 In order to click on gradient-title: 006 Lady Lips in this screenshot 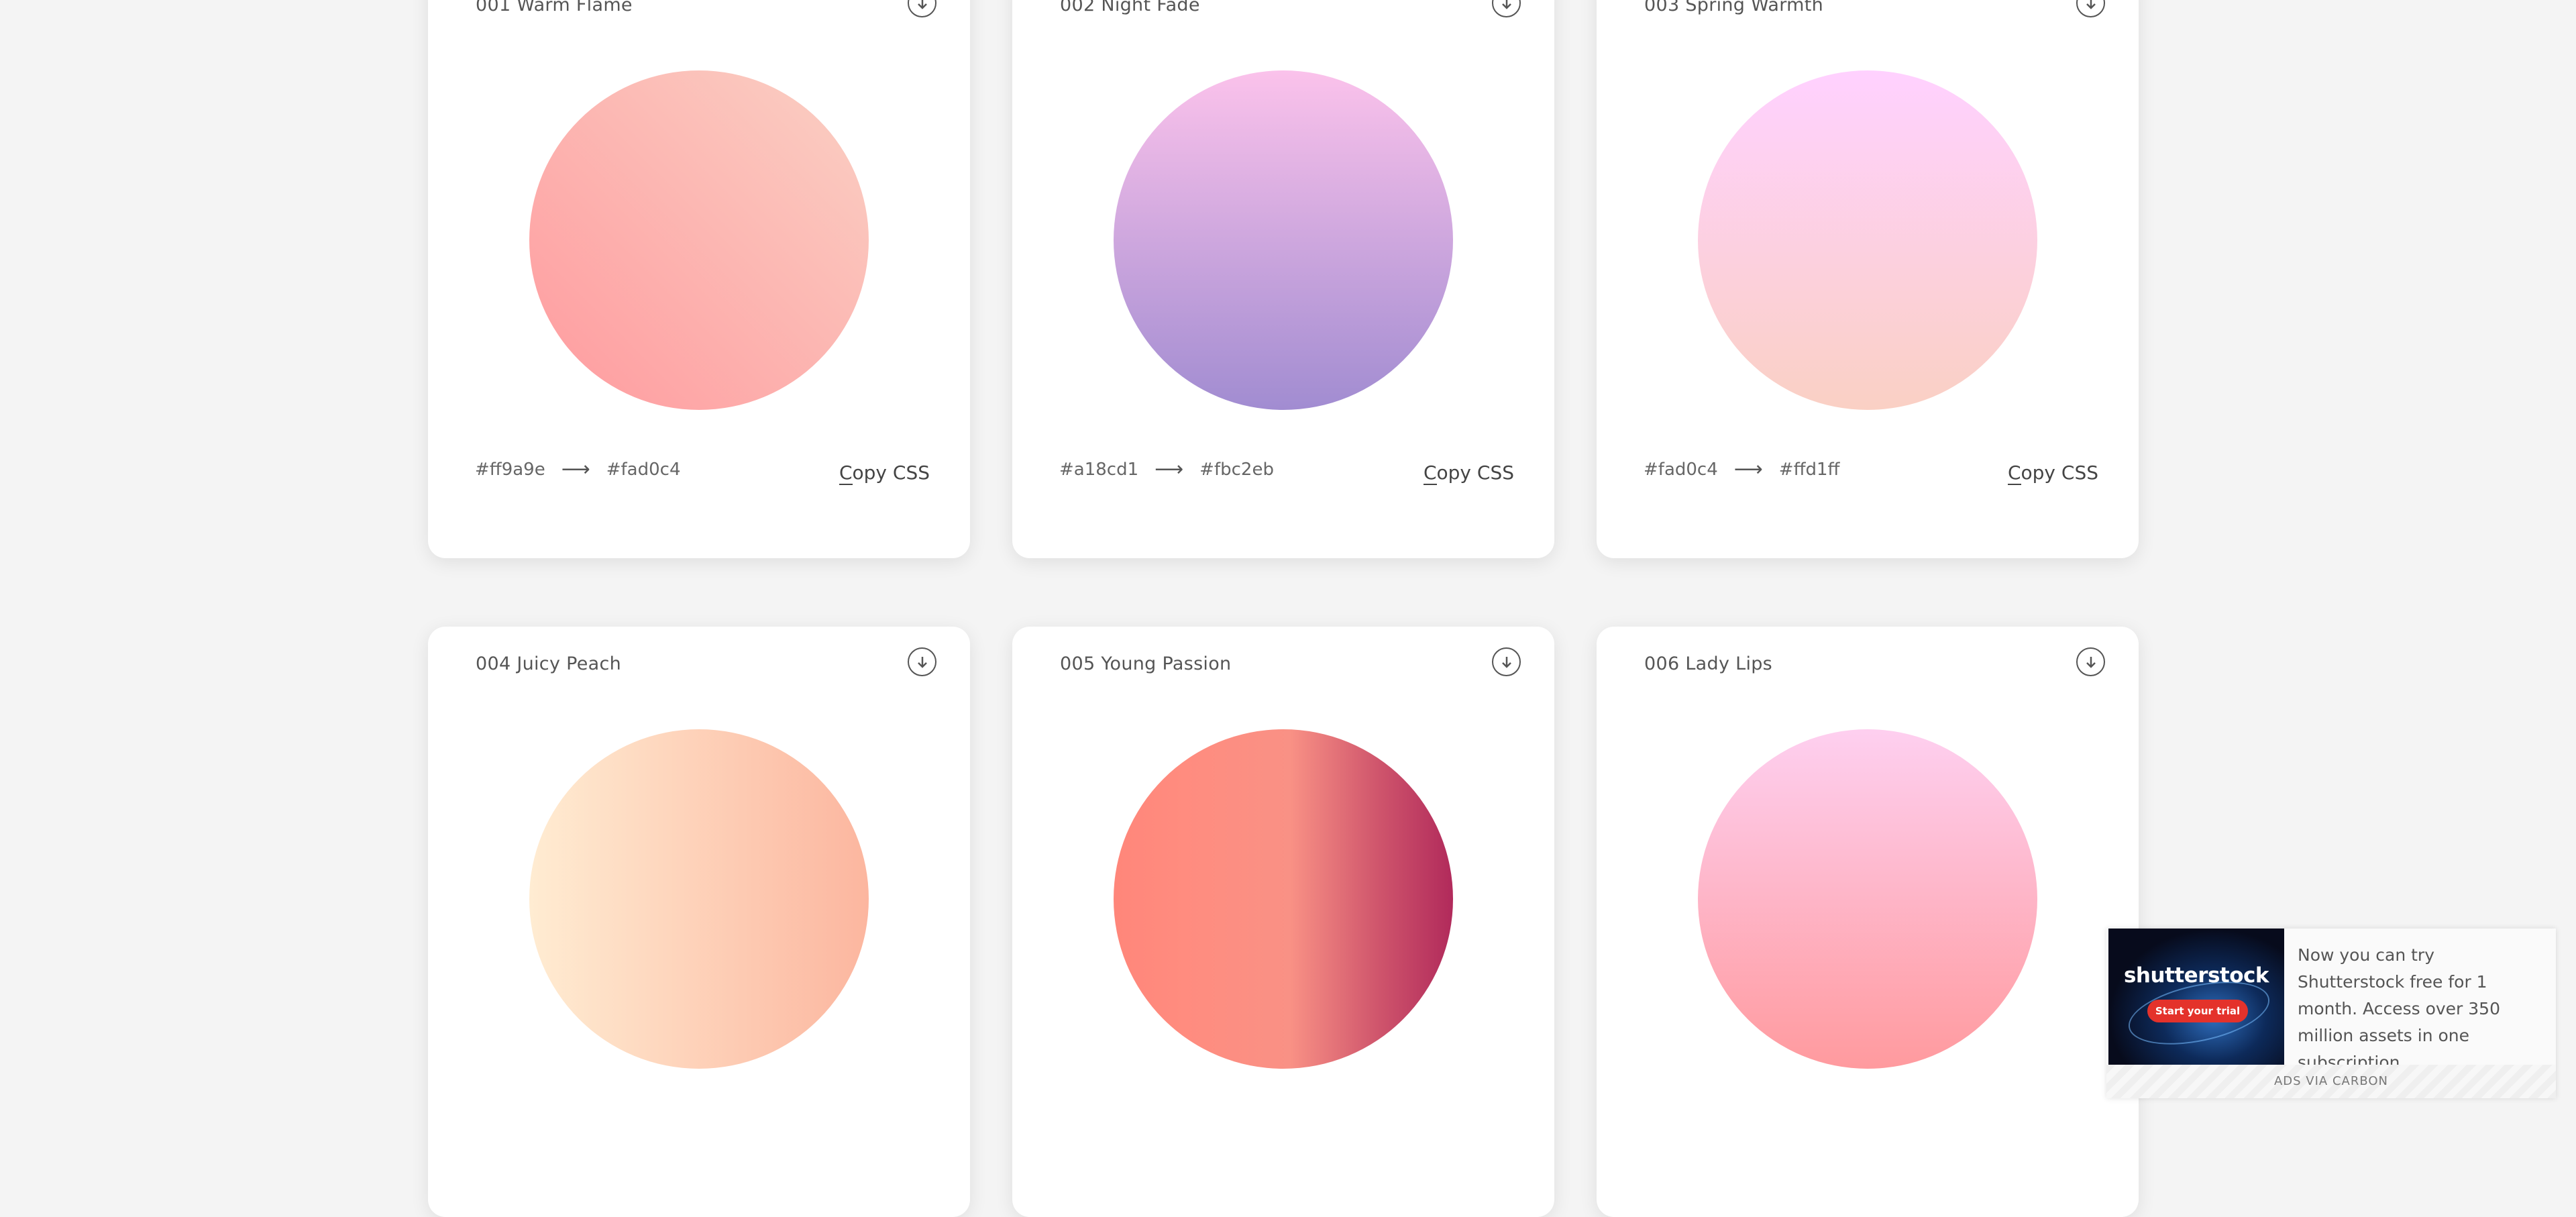, I will do `click(1708, 663)`.